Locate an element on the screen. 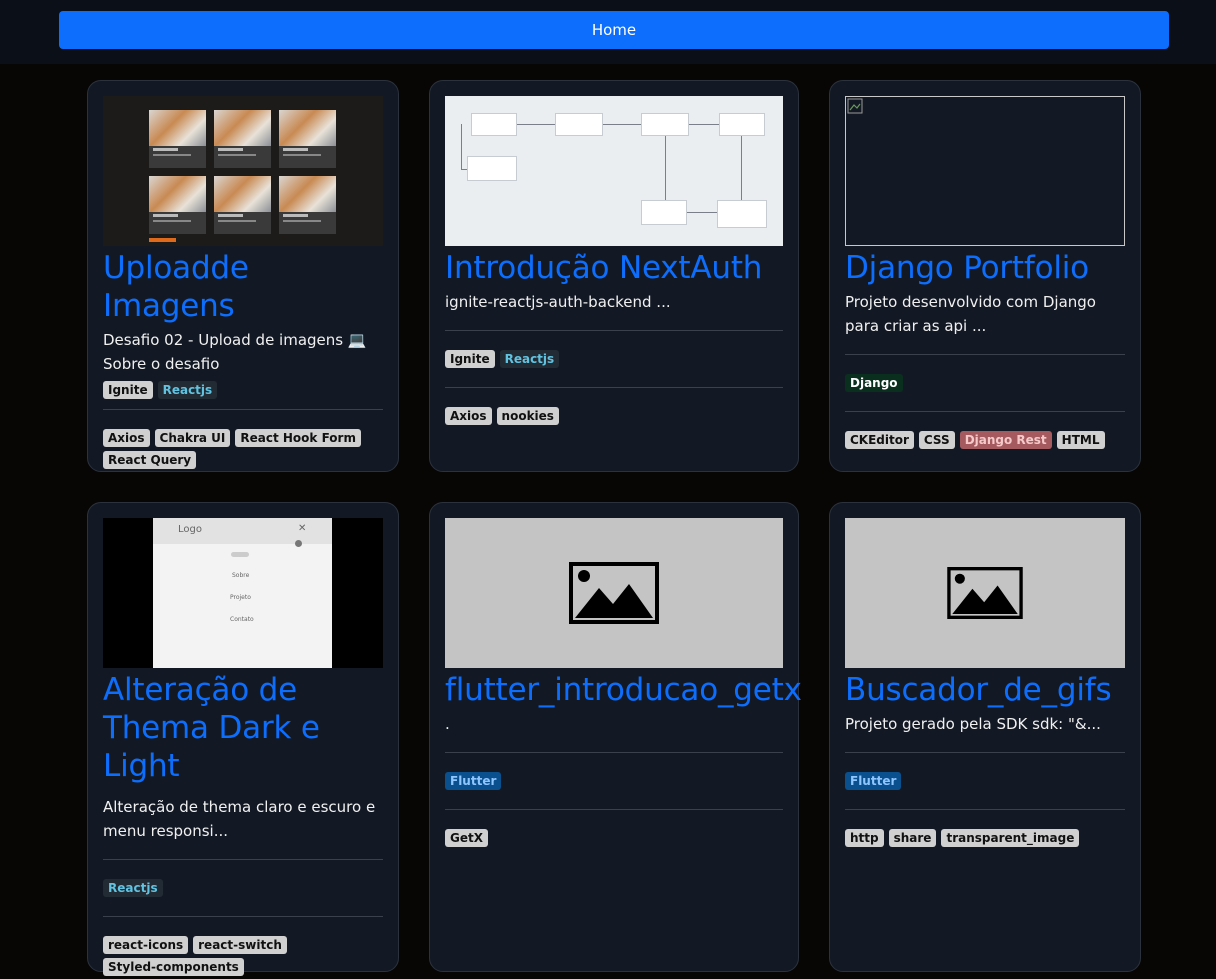  menu-item: Sobre is located at coordinates (241, 575).